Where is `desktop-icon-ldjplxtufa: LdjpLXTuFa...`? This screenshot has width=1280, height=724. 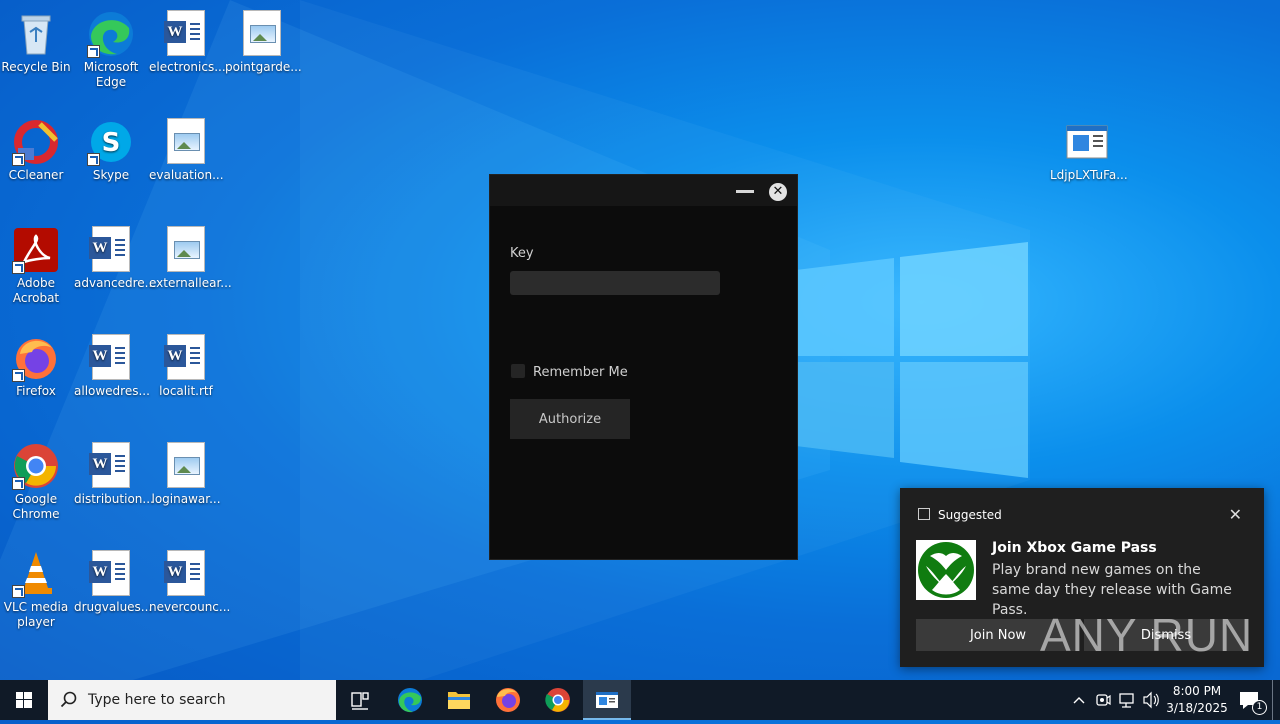
desktop-icon-ldjplxtufa: LdjpLXTuFa... is located at coordinates (1088, 147).